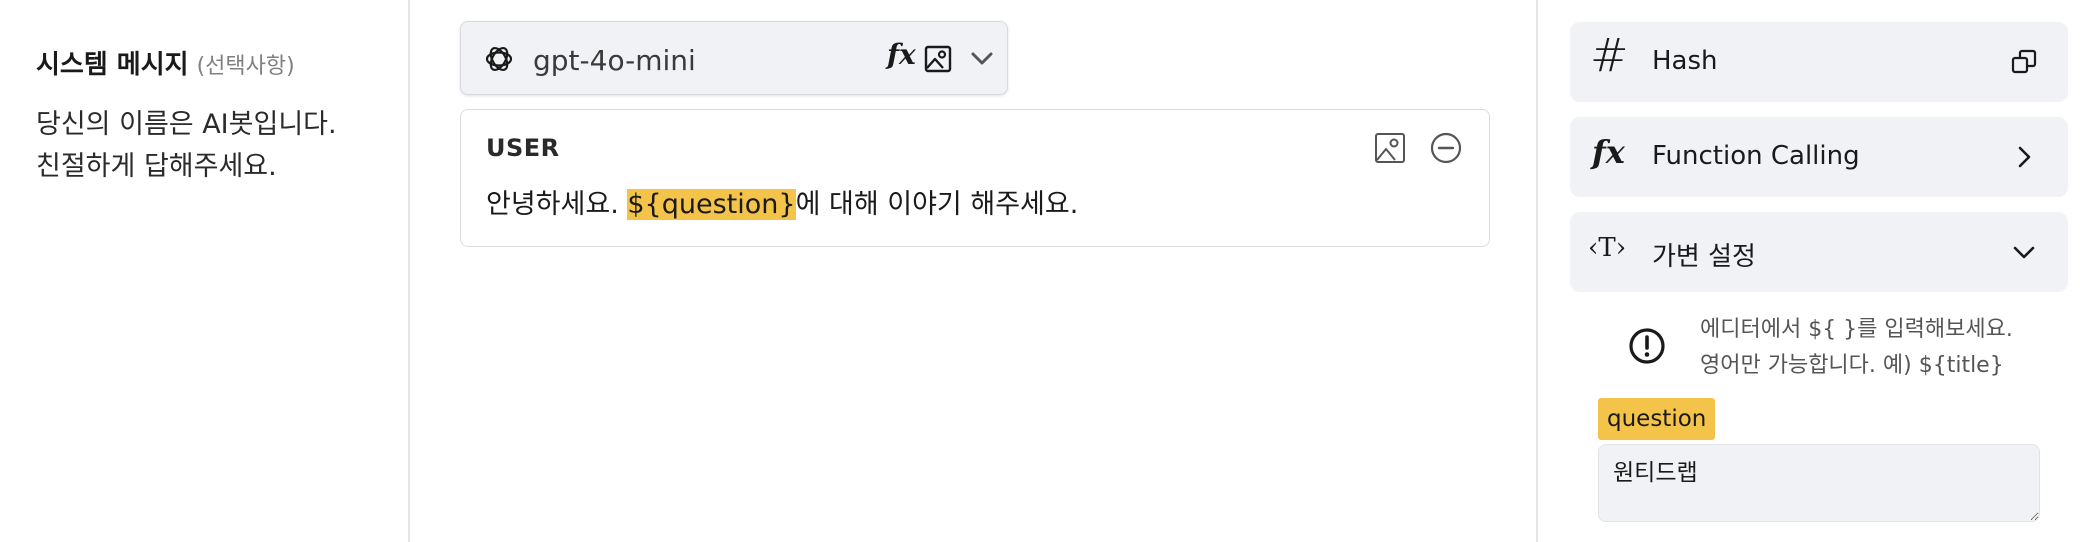 This screenshot has width=2080, height=542. I want to click on system-message-line: 친절하게 답해주세요., so click(156, 166).